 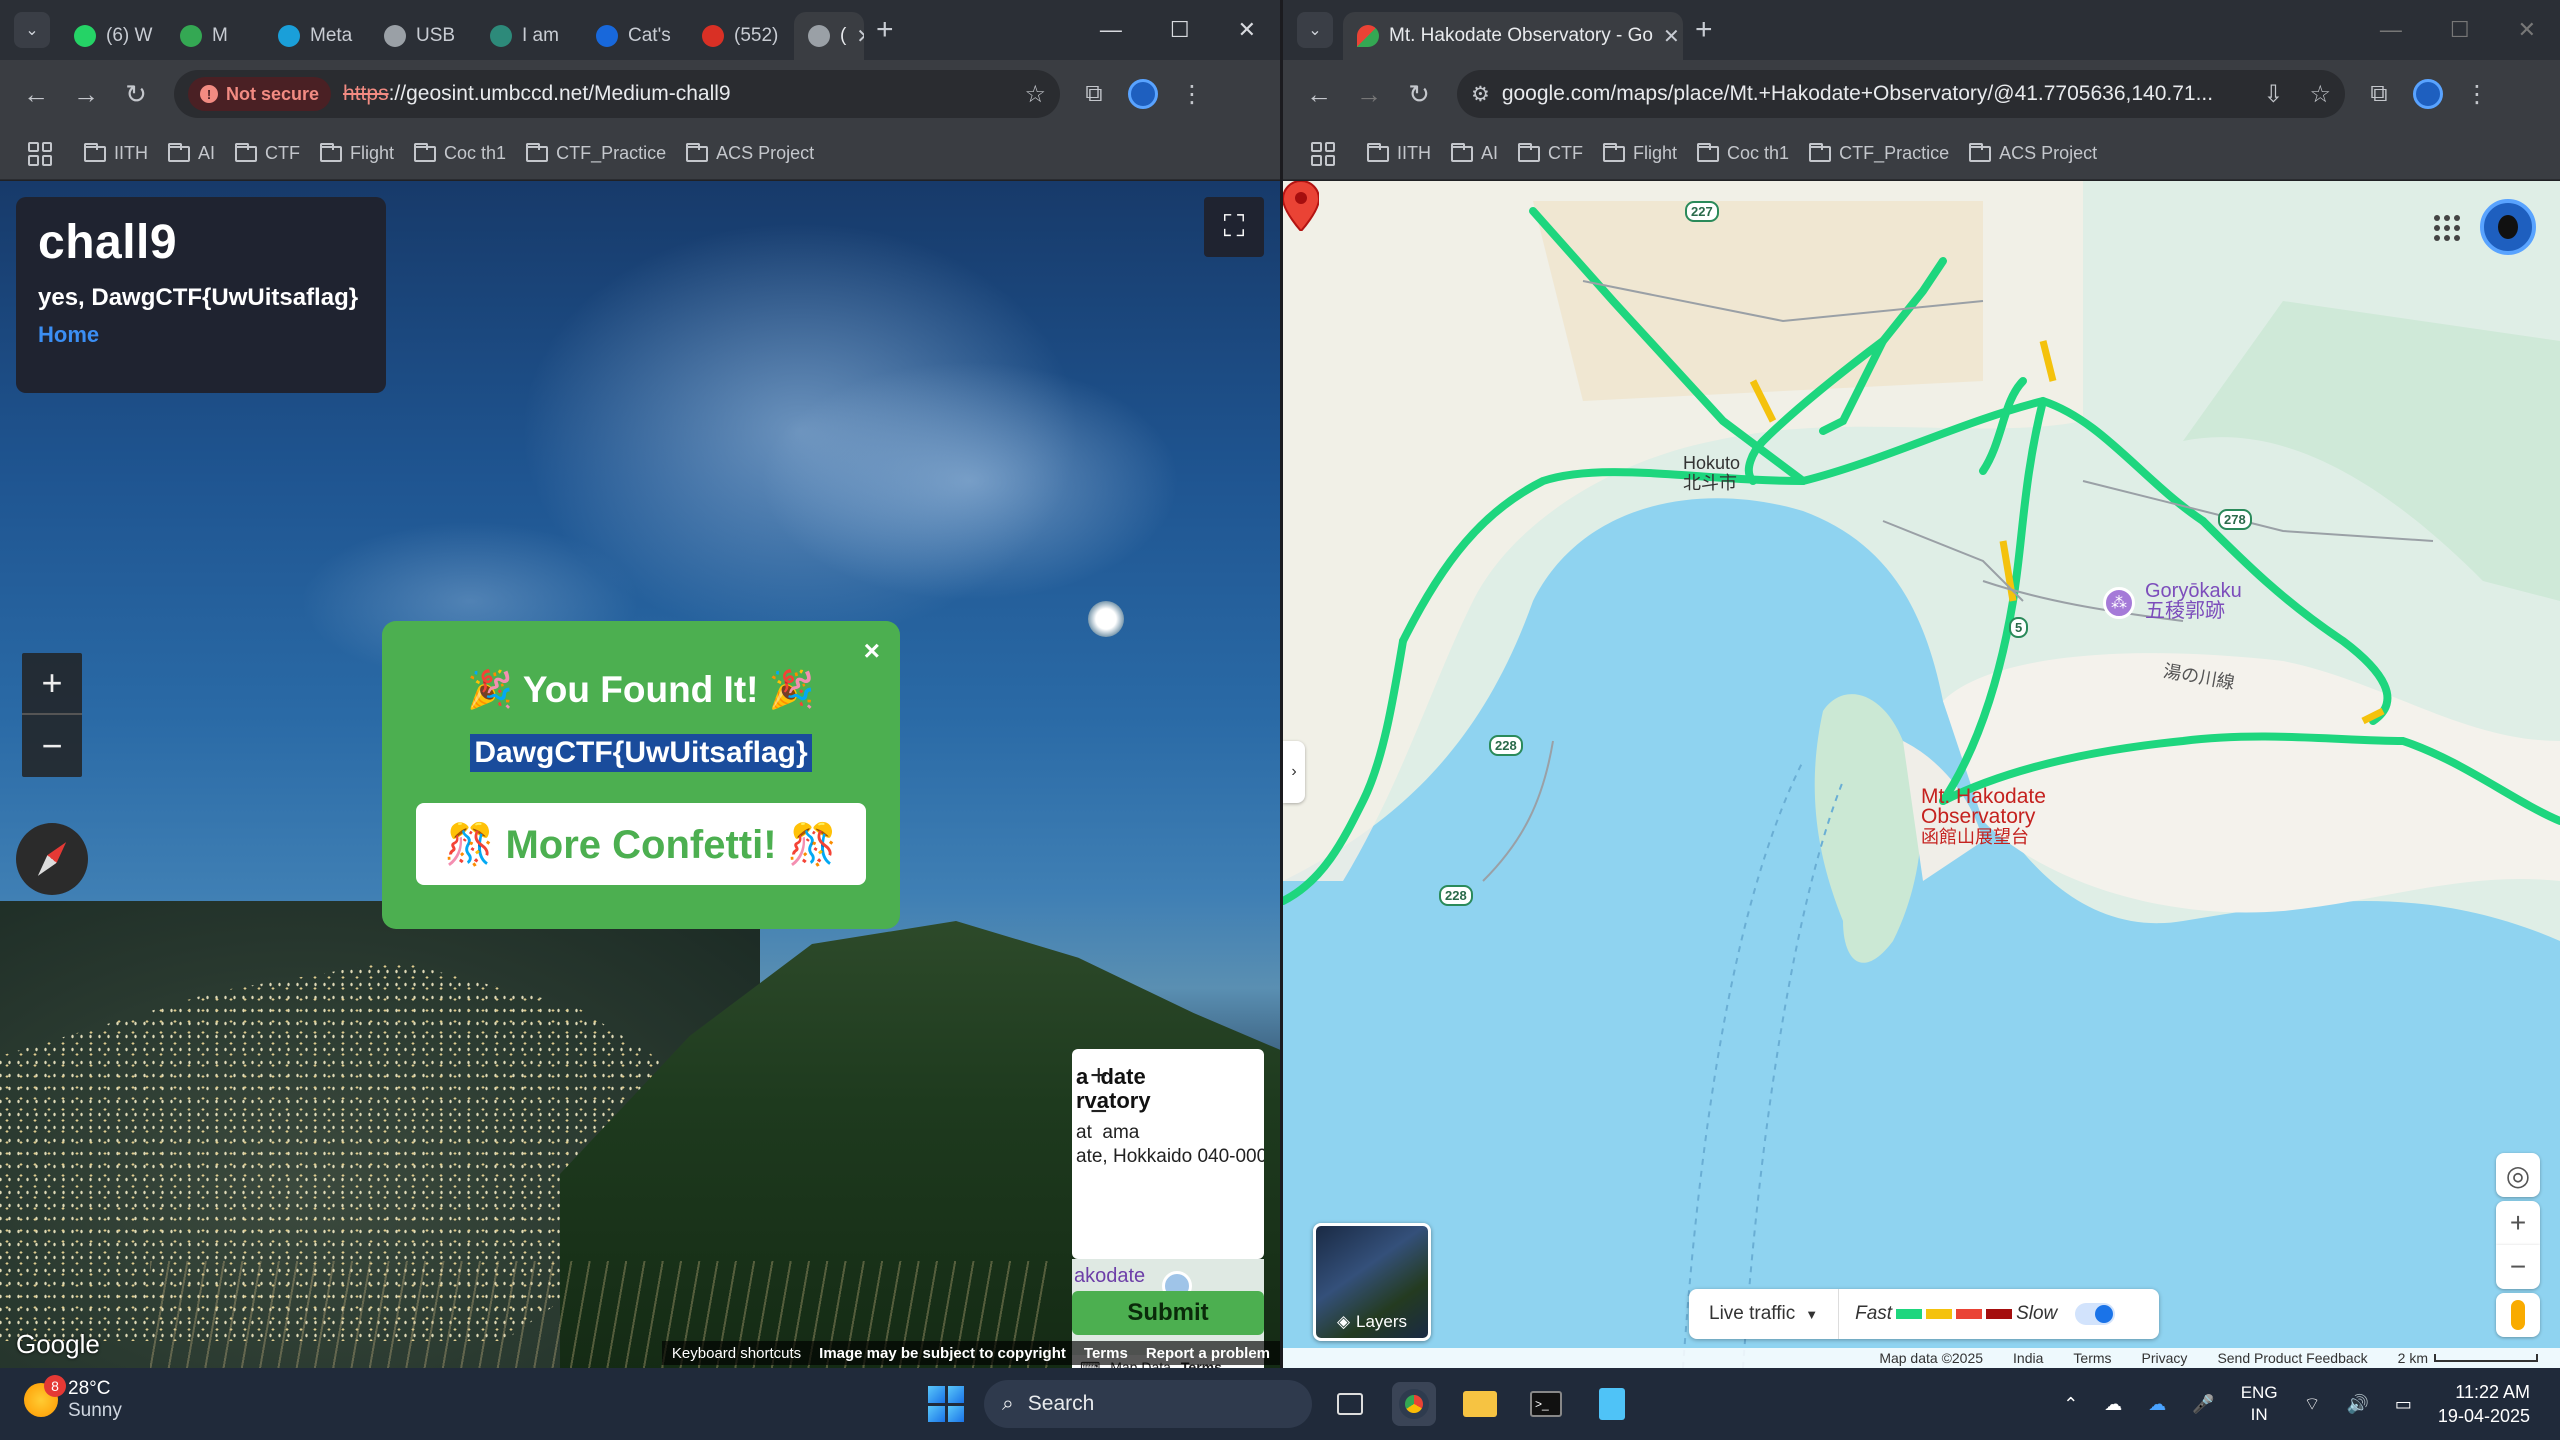 I want to click on home-link: Home, so click(x=201, y=335).